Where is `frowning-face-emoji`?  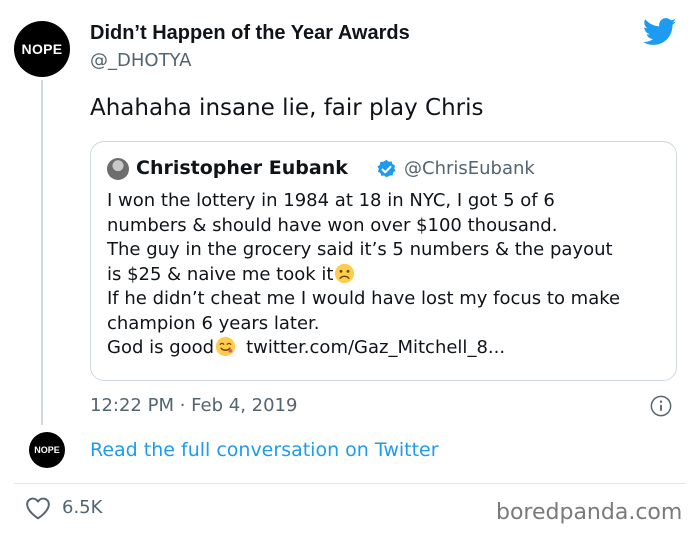
frowning-face-emoji is located at coordinates (345, 273).